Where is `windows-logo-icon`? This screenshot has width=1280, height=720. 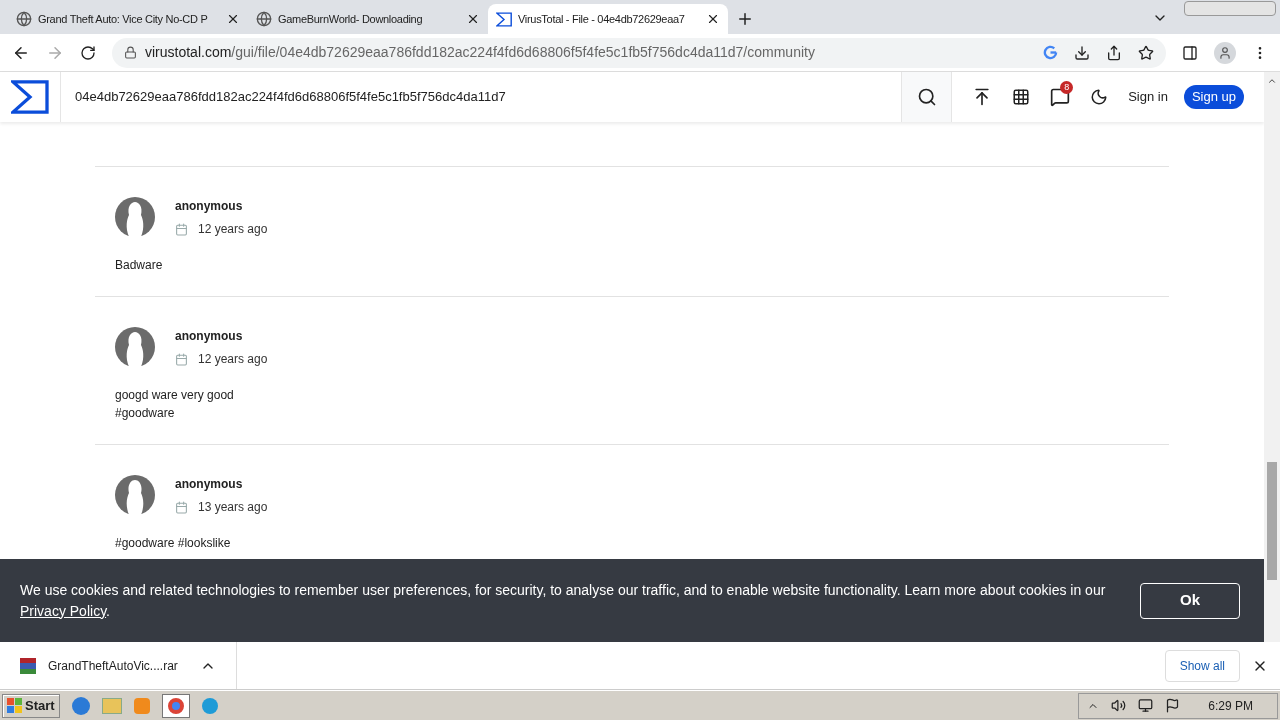 windows-logo-icon is located at coordinates (15, 705).